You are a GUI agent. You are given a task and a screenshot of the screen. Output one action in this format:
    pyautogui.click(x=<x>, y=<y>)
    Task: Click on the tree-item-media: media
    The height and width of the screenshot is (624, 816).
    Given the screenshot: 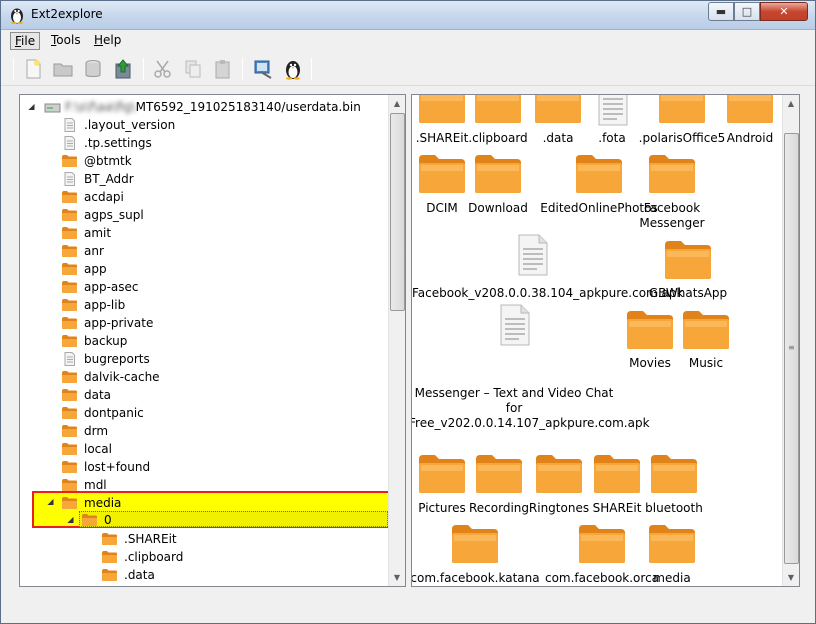 What is the action you would take?
    pyautogui.click(x=91, y=503)
    